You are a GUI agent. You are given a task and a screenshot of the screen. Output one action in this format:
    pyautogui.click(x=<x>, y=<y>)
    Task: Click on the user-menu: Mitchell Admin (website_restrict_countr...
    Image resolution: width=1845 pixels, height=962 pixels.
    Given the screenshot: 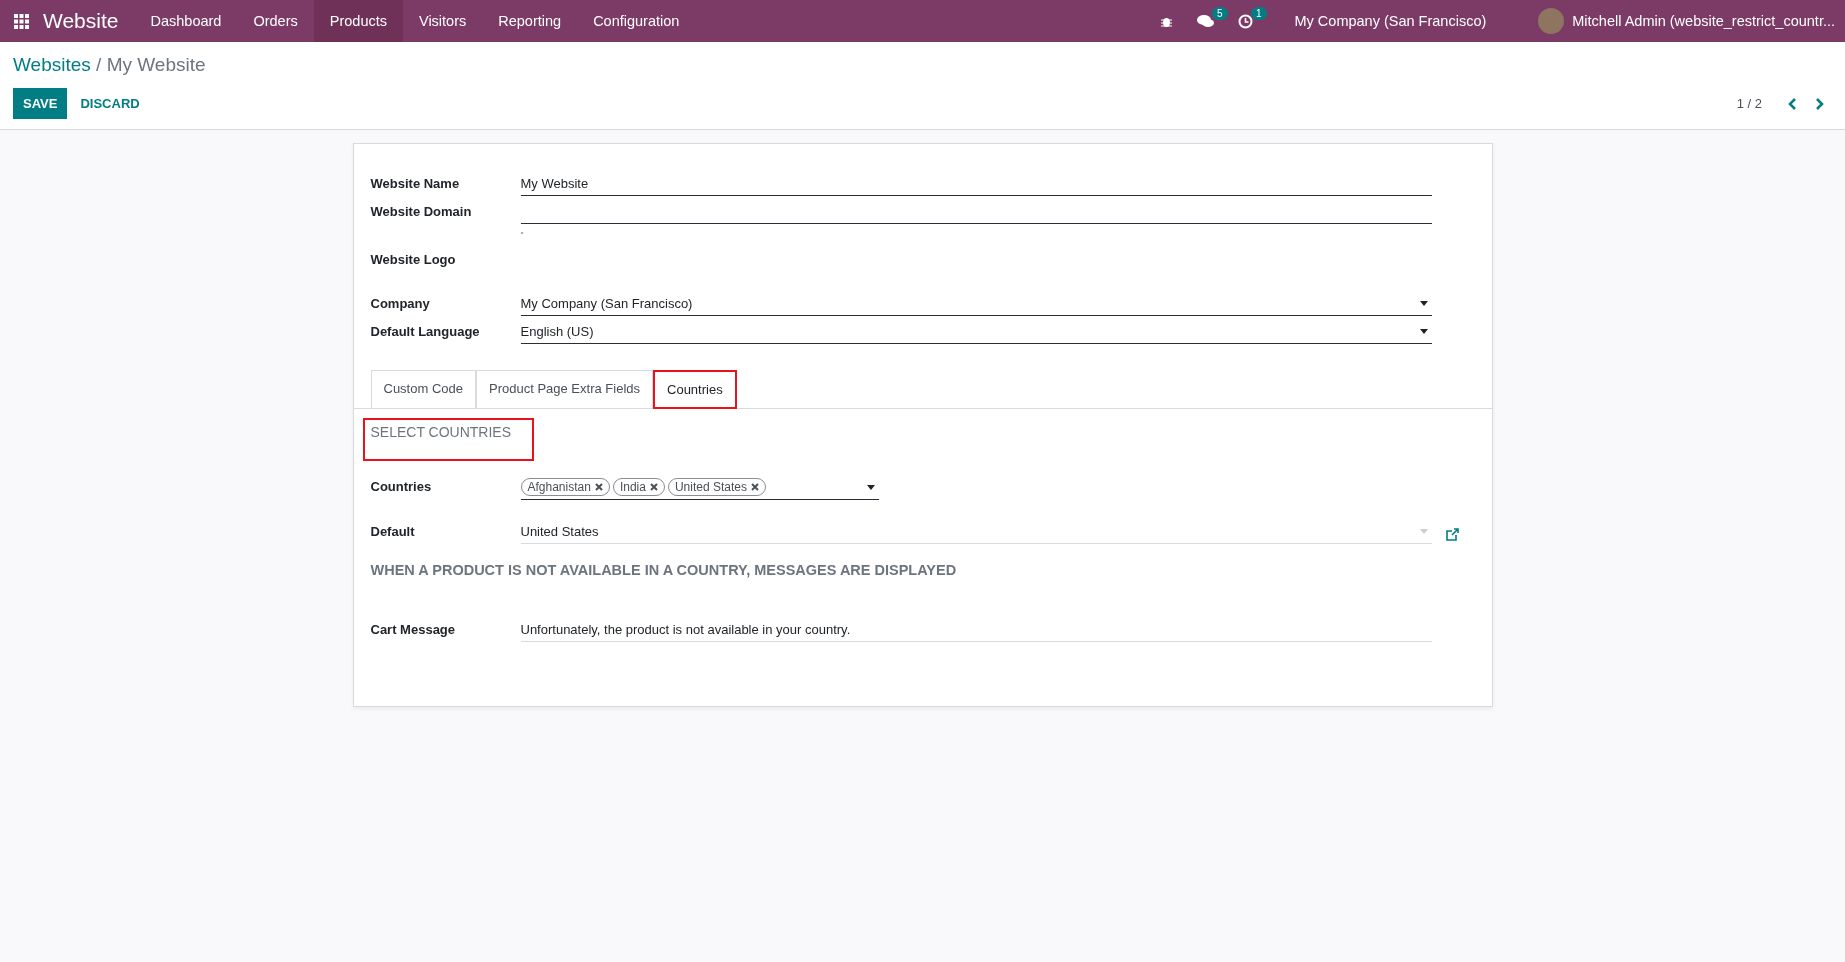 What is the action you would take?
    pyautogui.click(x=1683, y=21)
    